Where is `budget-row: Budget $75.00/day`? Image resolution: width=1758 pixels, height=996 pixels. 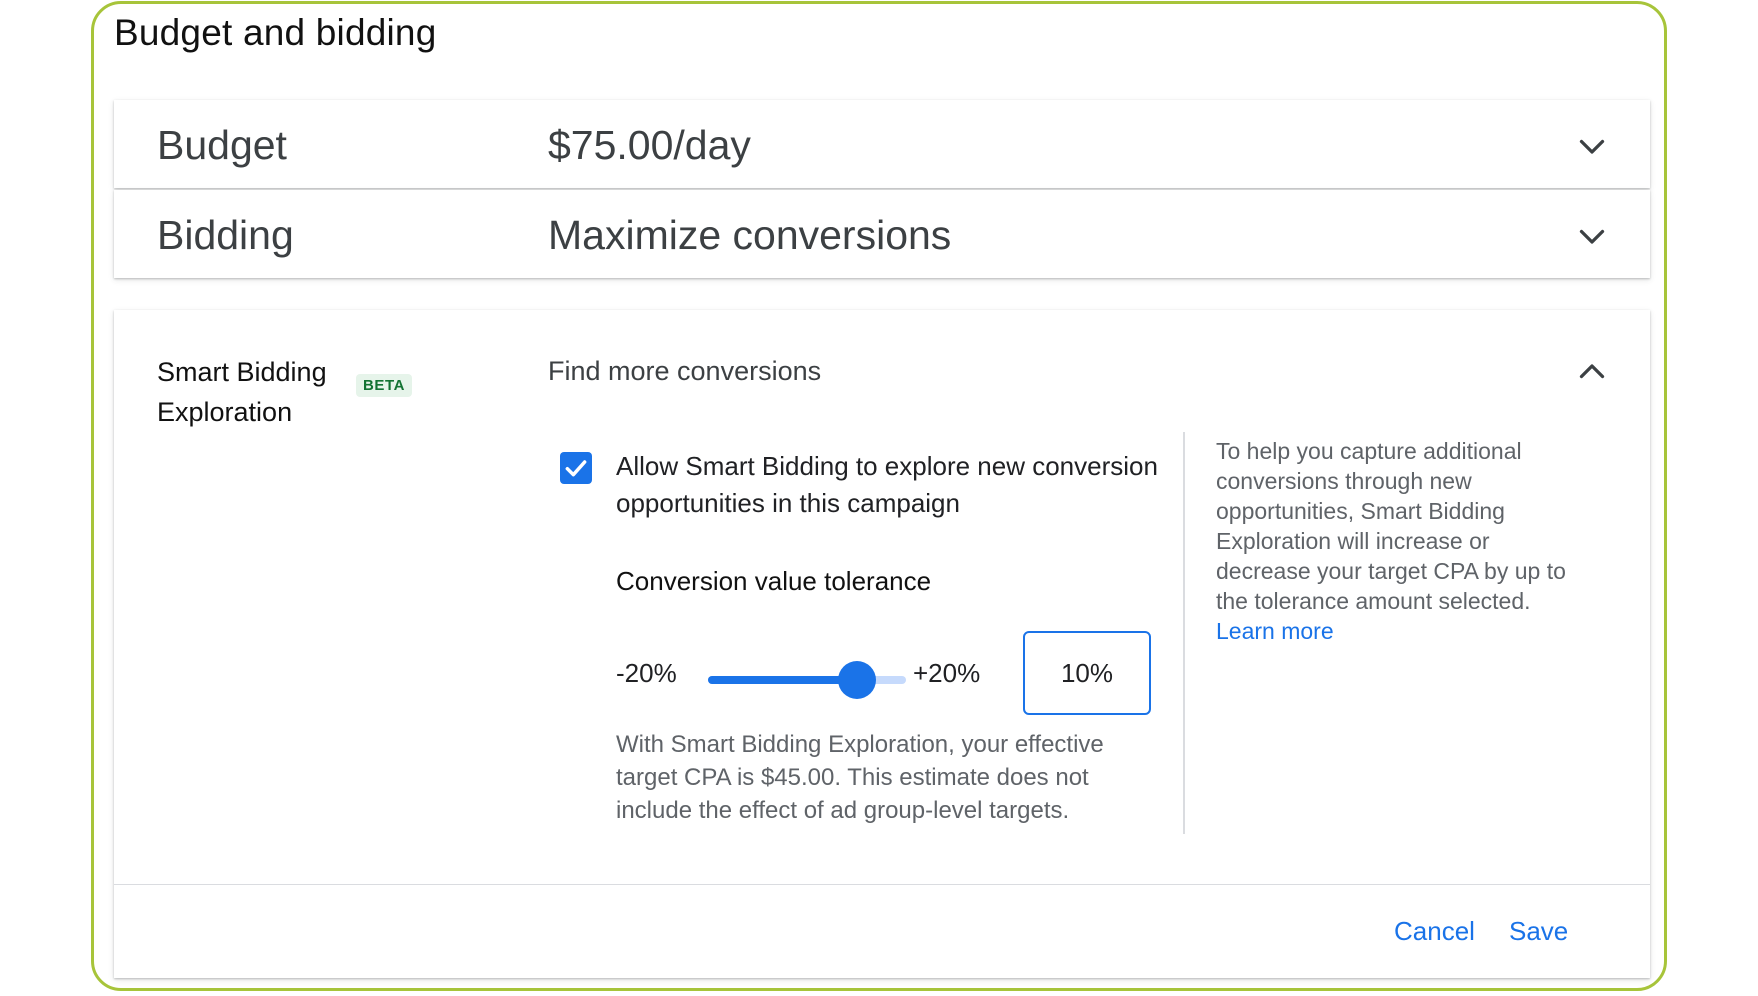 budget-row: Budget $75.00/day is located at coordinates (882, 144).